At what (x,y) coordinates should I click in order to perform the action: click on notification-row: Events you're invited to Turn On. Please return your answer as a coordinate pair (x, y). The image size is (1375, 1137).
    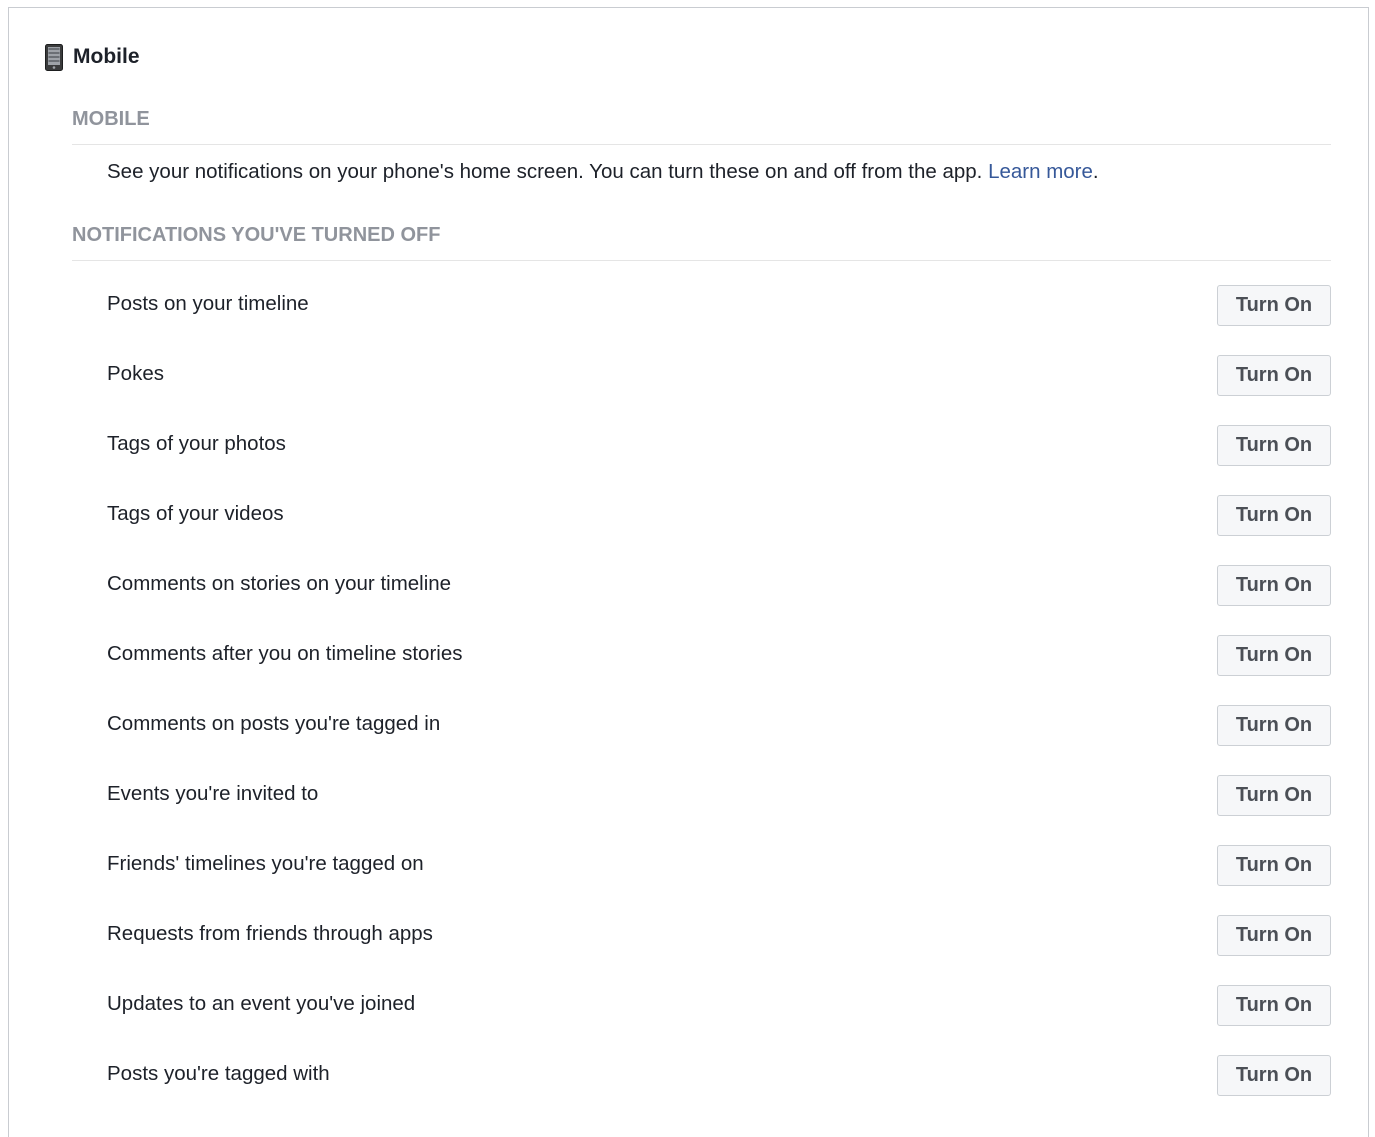
    Looking at the image, I should click on (701, 795).